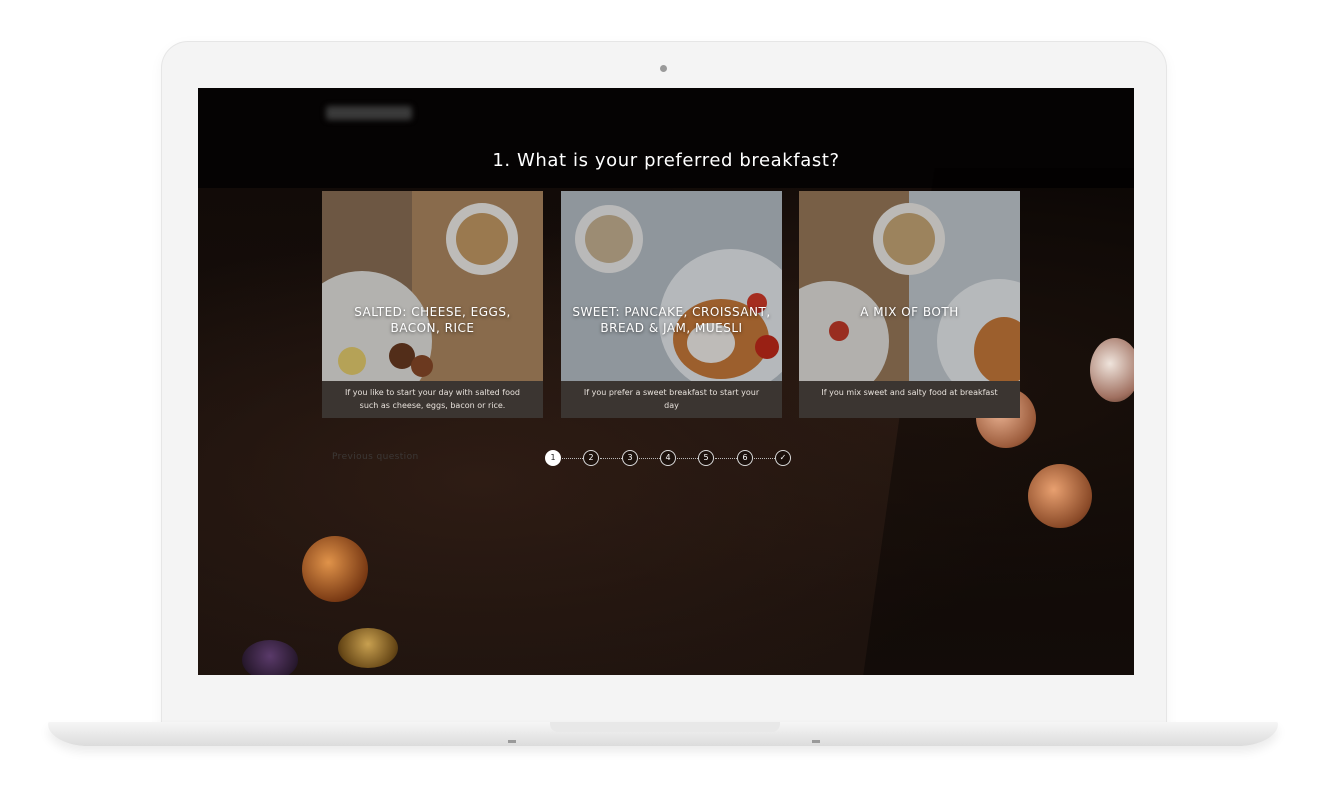 The image size is (1324, 808). I want to click on step-2: 2, so click(591, 458).